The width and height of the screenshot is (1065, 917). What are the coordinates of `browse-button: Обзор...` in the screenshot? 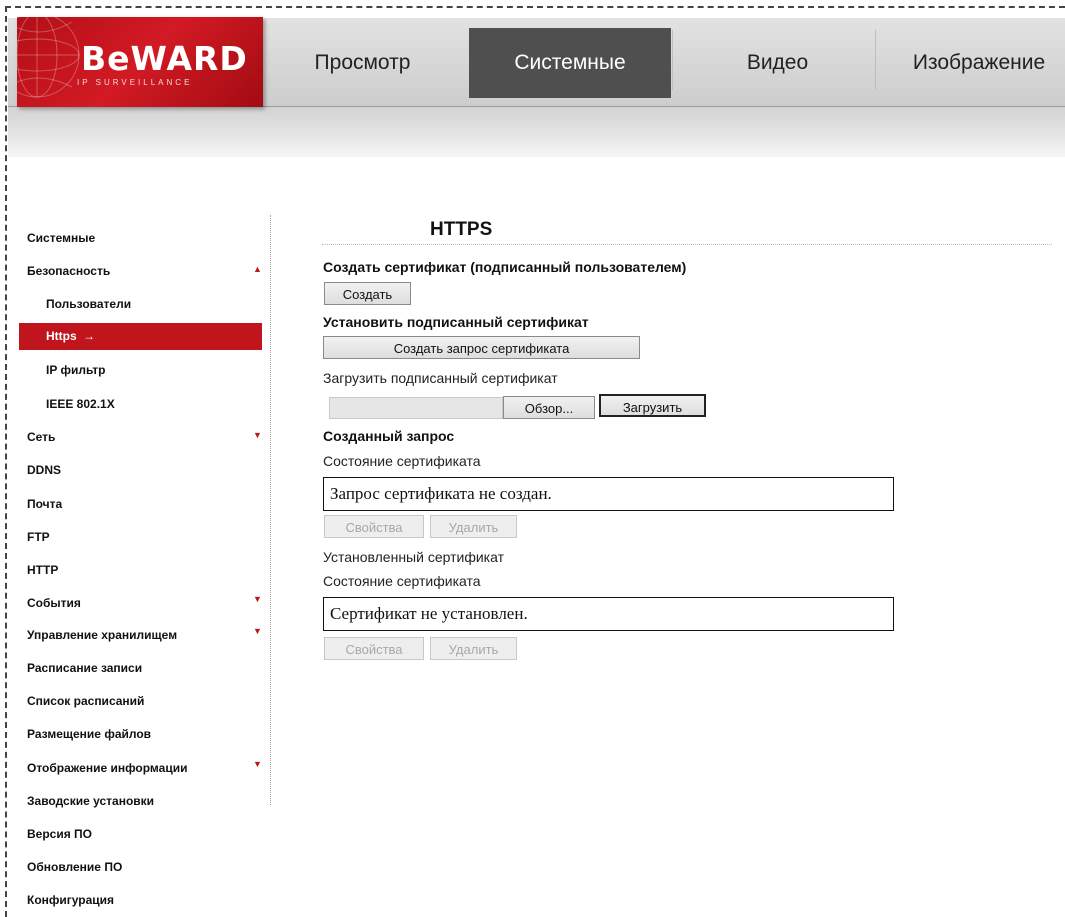 It's located at (549, 407).